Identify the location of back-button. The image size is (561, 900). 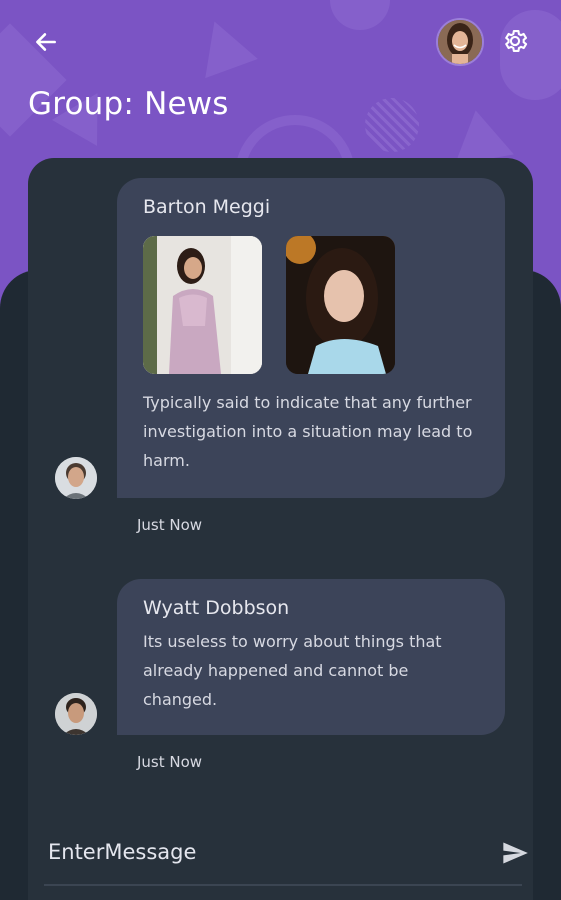
(46, 42).